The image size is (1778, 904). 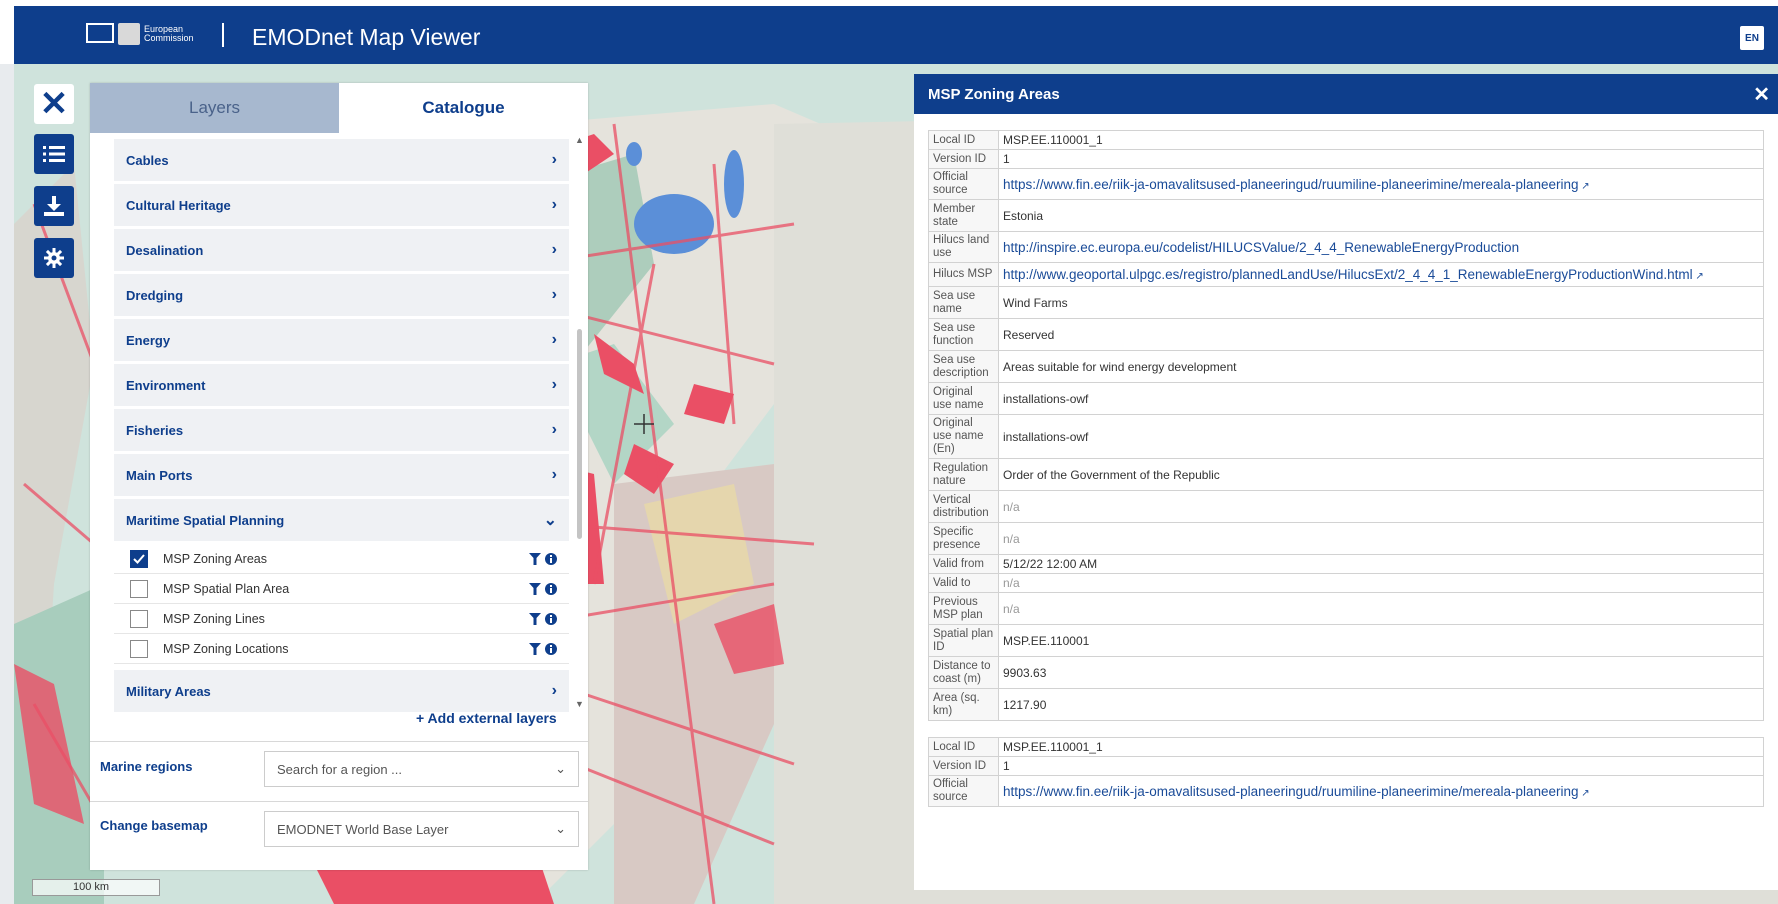 What do you see at coordinates (963, 274) in the screenshot?
I see `attribute-key: Hilucs MSP` at bounding box center [963, 274].